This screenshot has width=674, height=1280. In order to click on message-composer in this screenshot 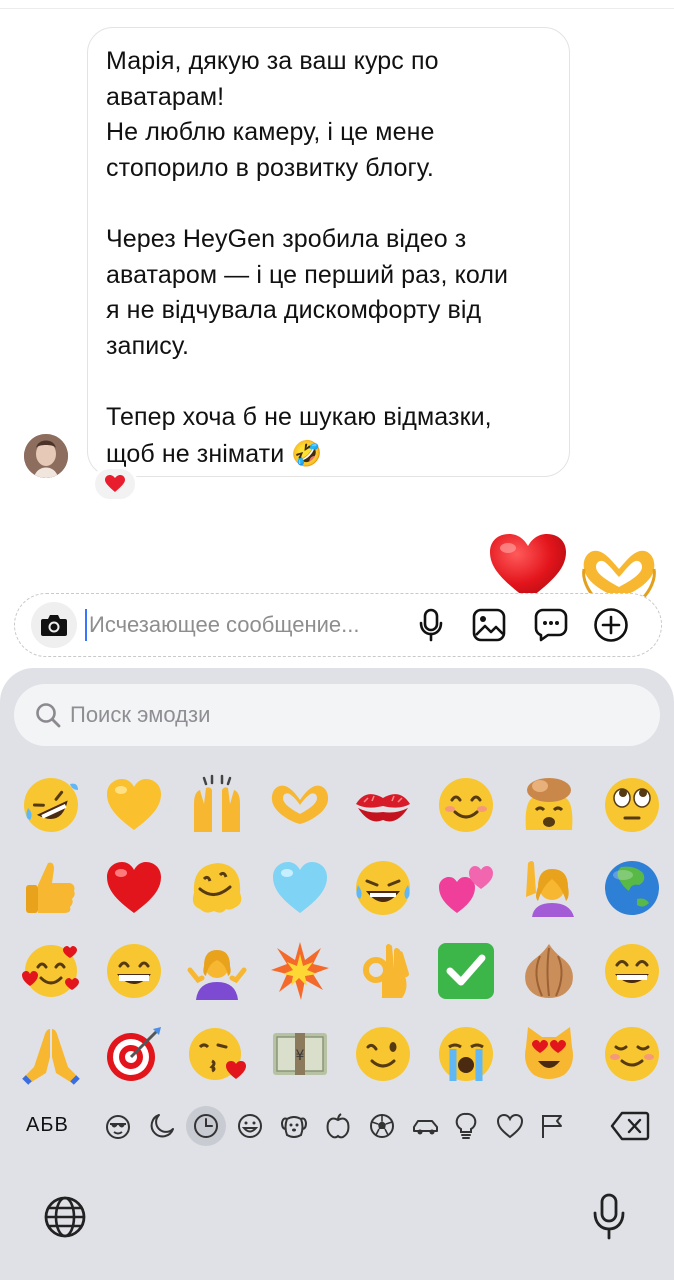, I will do `click(338, 625)`.